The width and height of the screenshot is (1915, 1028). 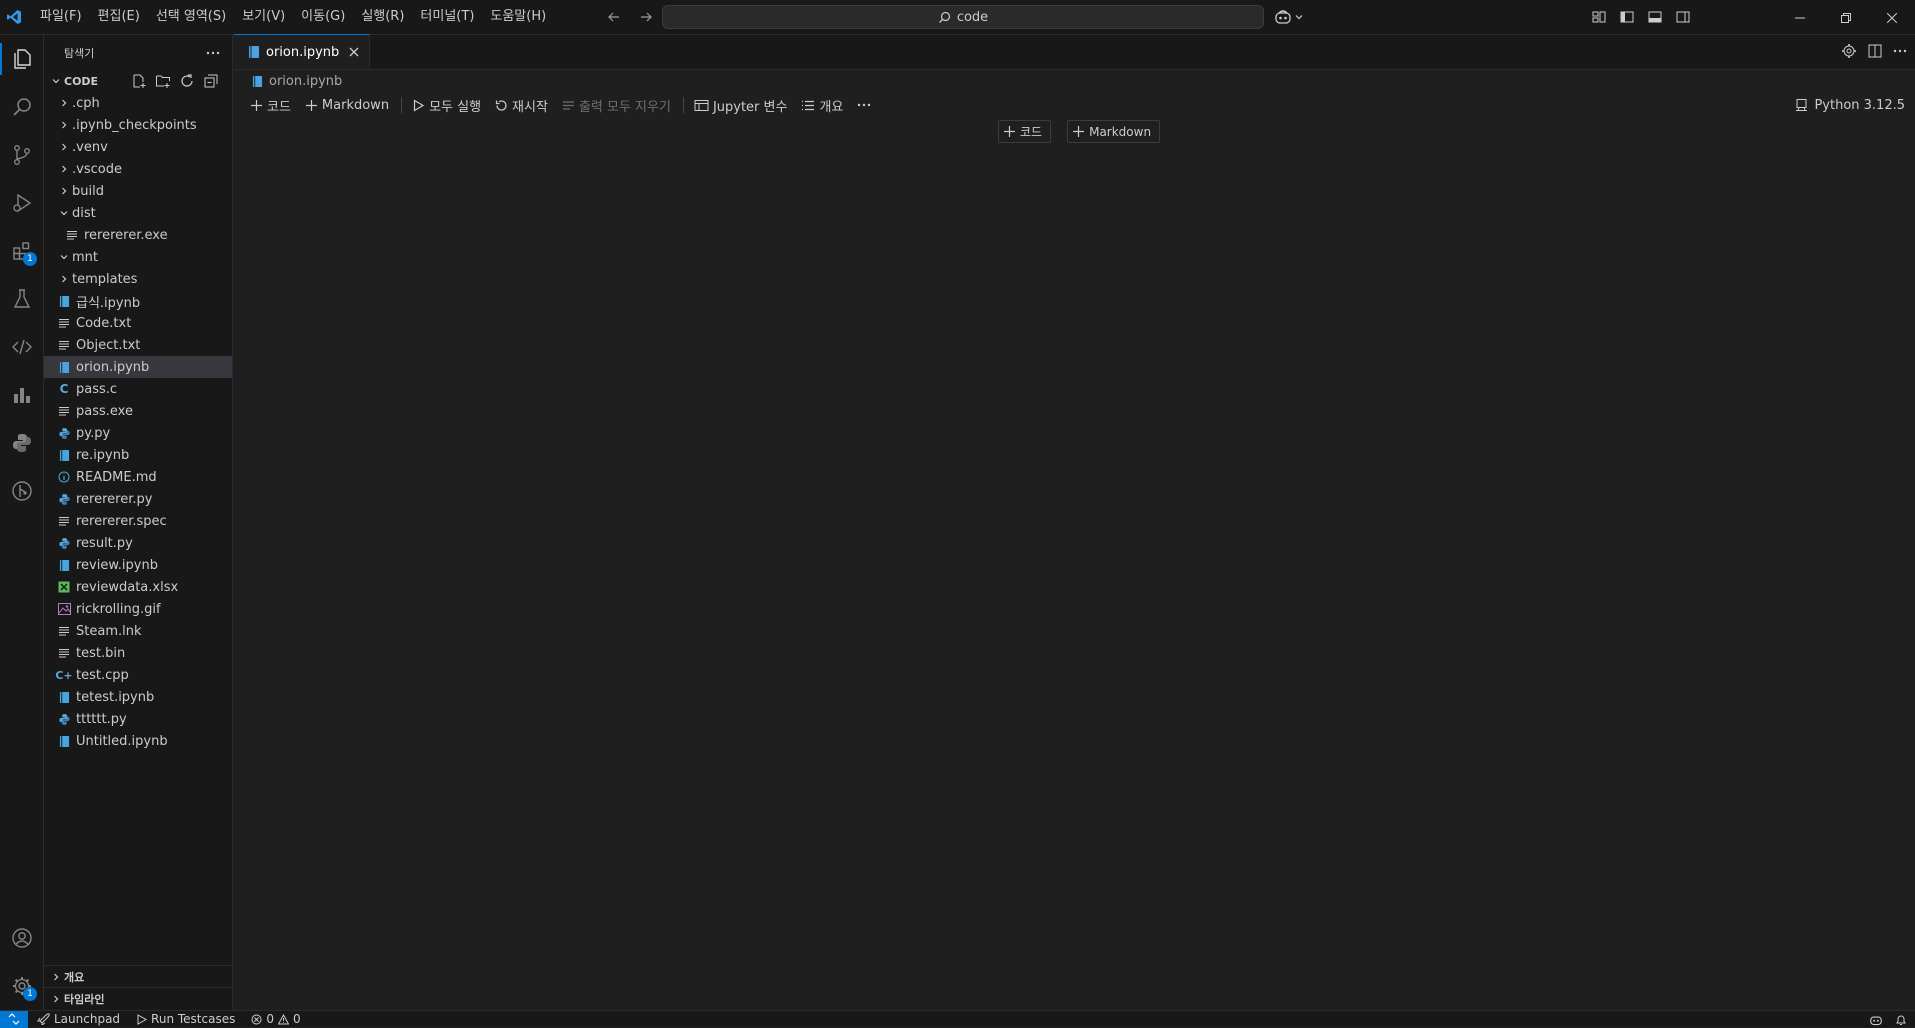 What do you see at coordinates (138, 213) in the screenshot?
I see `tree-folder: dist` at bounding box center [138, 213].